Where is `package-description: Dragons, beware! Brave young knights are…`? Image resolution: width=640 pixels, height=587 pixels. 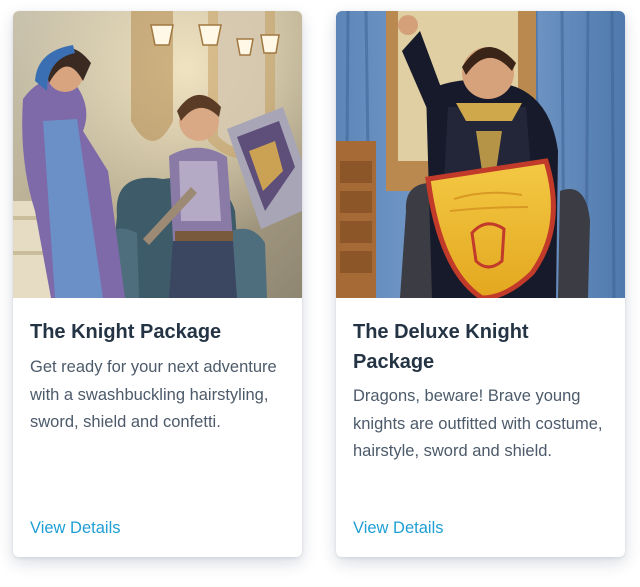
package-description: Dragons, beware! Brave young knights are… is located at coordinates (478, 423).